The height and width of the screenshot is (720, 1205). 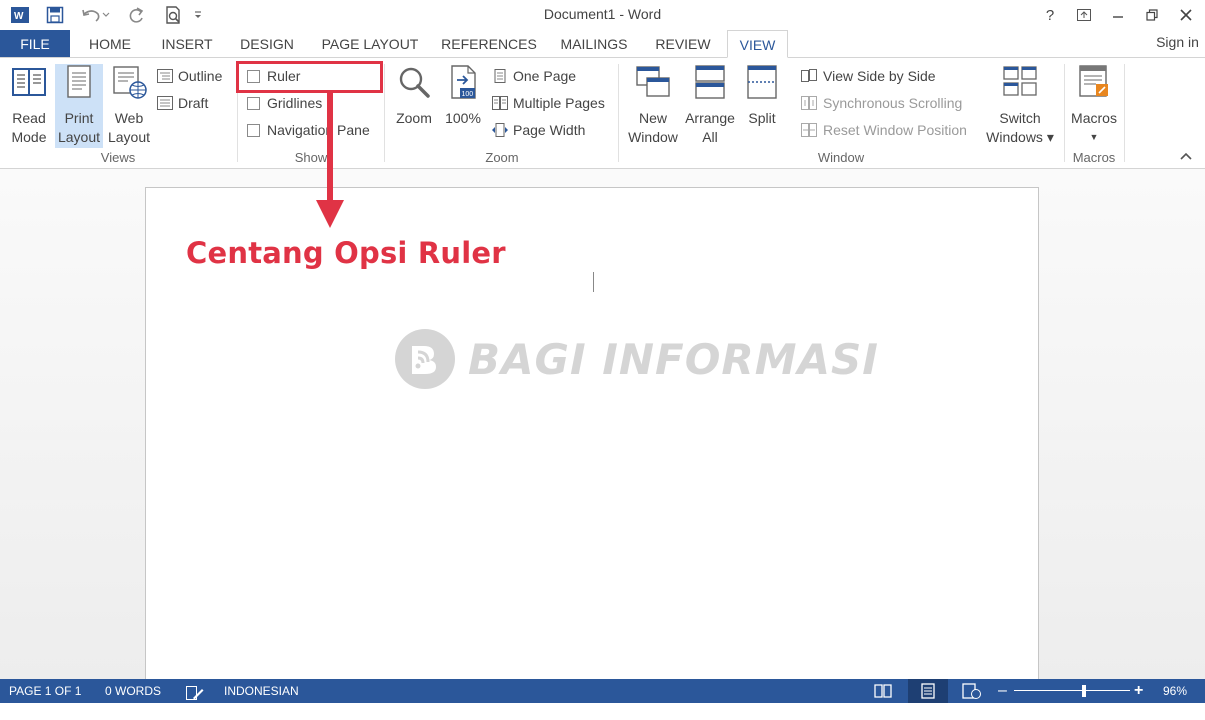 I want to click on arrange-all-icon, so click(x=710, y=82).